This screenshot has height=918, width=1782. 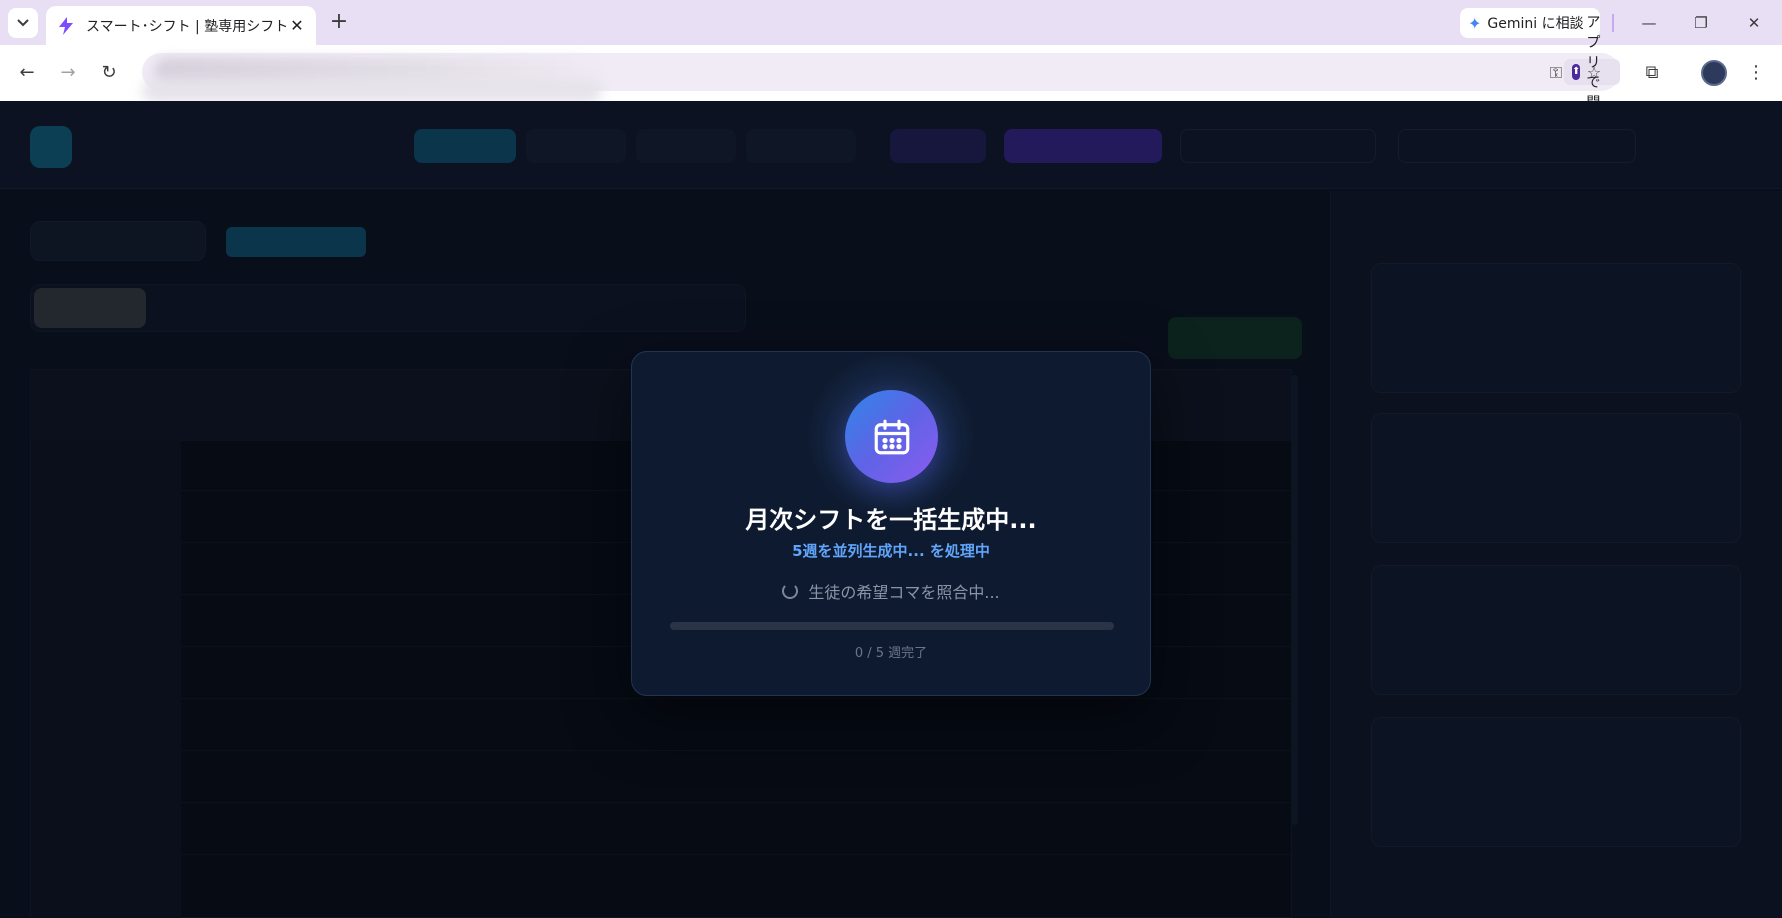 I want to click on forward-arrow-icon: →, so click(x=68, y=73).